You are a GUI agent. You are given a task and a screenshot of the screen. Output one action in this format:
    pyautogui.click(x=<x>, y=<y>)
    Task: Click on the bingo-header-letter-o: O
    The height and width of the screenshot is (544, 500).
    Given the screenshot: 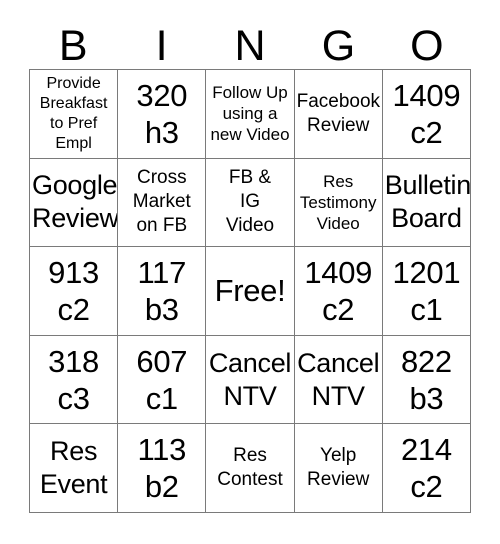 What is the action you would take?
    pyautogui.click(x=427, y=46)
    